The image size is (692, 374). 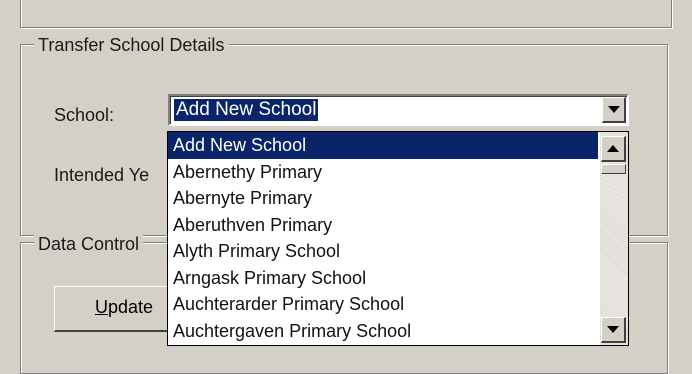 What do you see at coordinates (383, 198) in the screenshot?
I see `list-item: Abernyte Primary` at bounding box center [383, 198].